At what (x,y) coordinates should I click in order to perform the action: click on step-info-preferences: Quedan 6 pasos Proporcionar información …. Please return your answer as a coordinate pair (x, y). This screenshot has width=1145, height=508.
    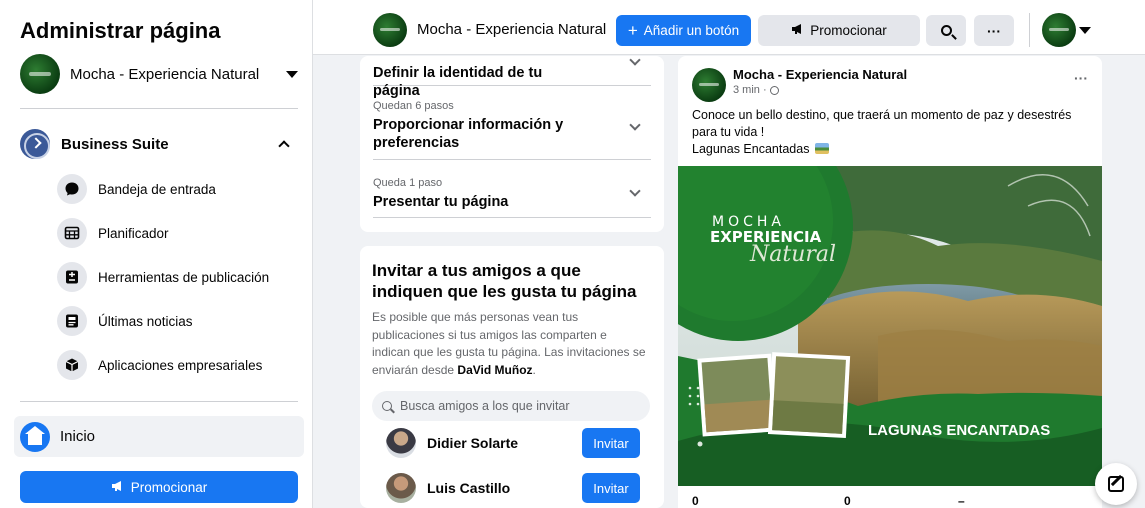
    Looking at the image, I should click on (512, 130).